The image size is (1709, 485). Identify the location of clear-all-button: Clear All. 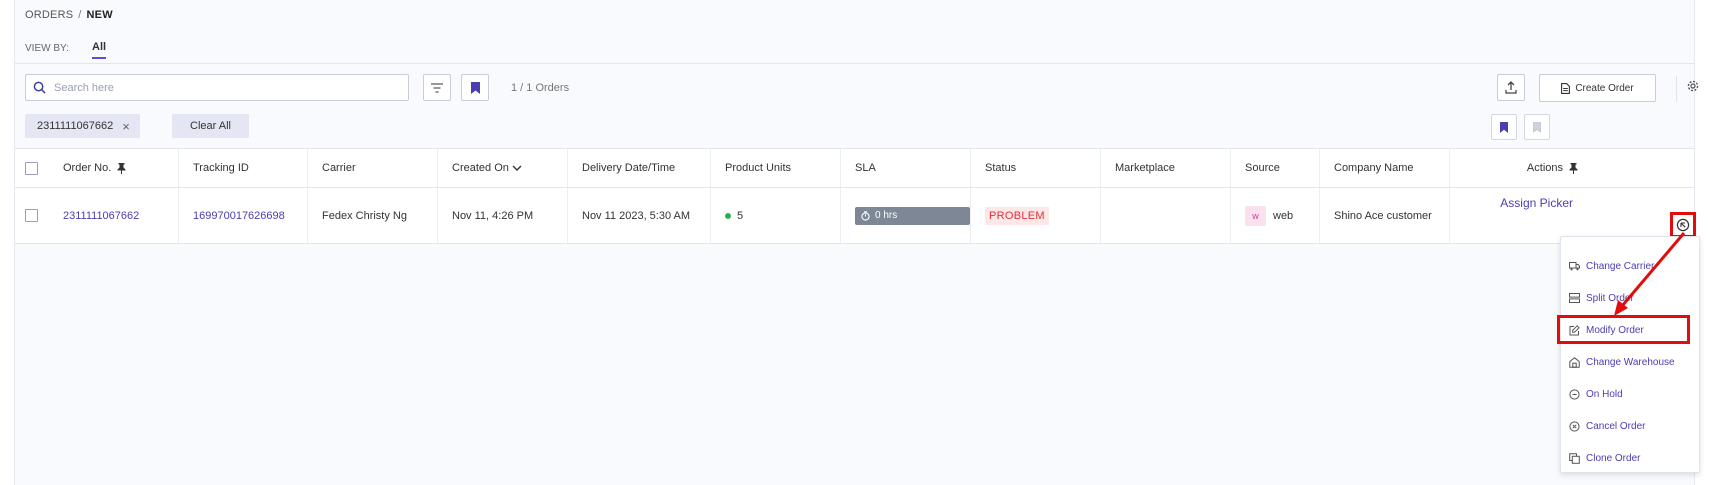
(210, 126).